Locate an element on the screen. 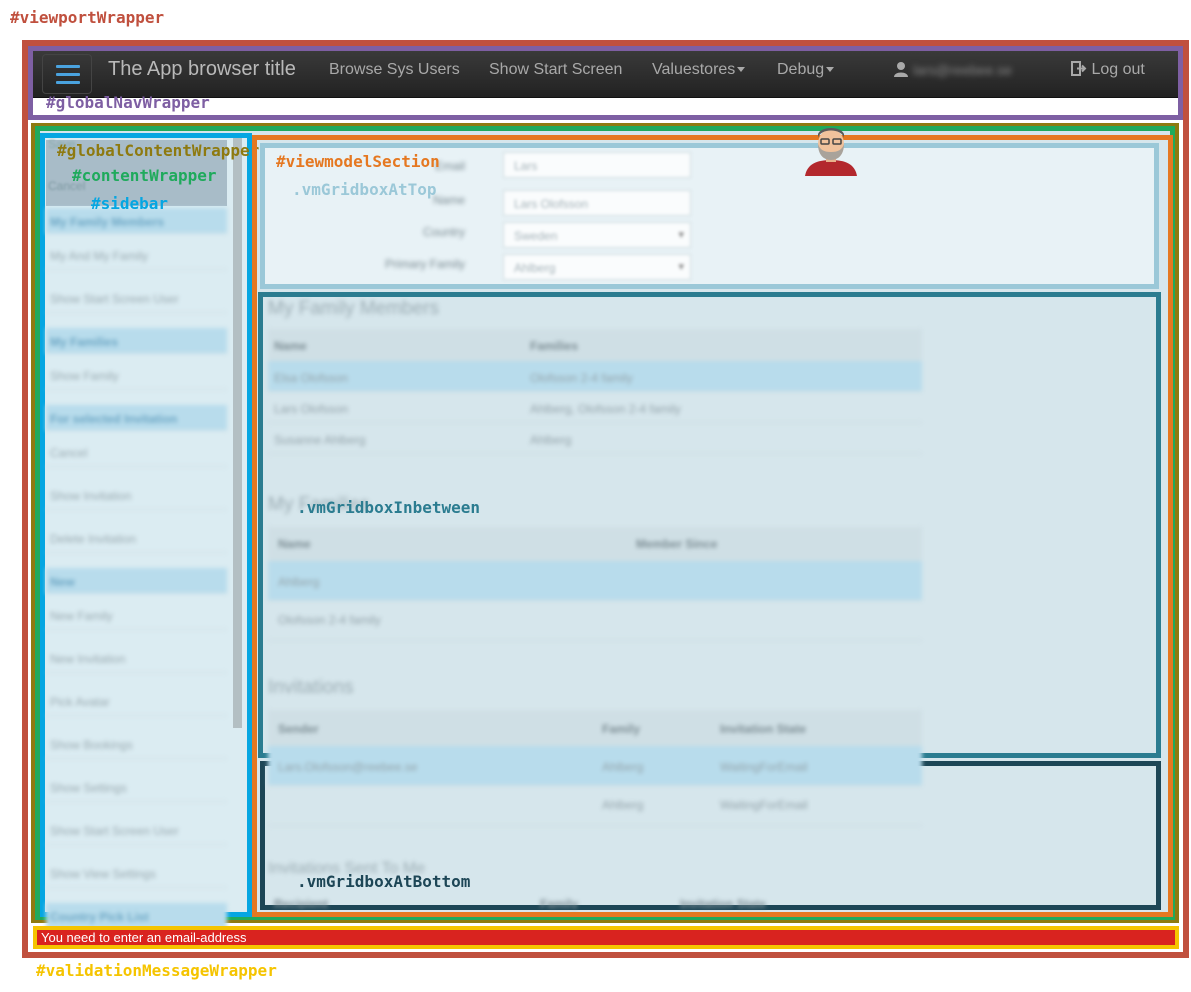 This screenshot has height=992, width=1191. sidebar-item: Show Bookings is located at coordinates (136, 745).